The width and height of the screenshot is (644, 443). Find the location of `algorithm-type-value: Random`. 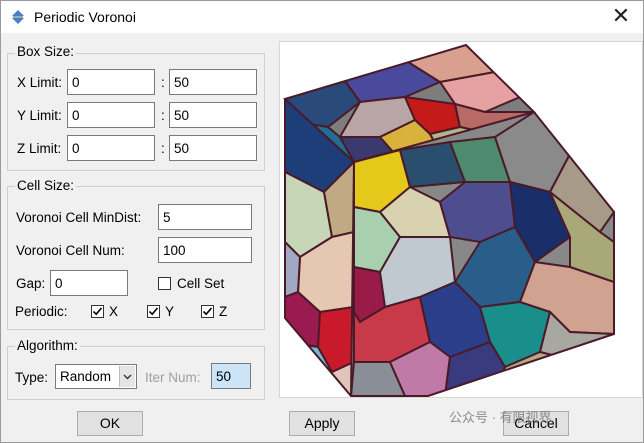

algorithm-type-value: Random is located at coordinates (86, 376).